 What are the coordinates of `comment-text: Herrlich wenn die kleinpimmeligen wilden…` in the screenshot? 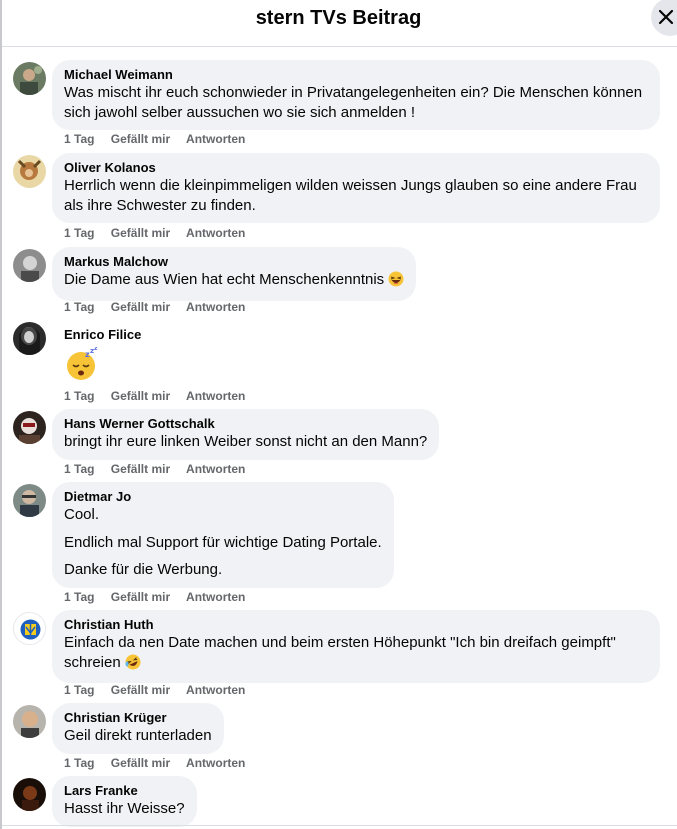 It's located at (356, 195).